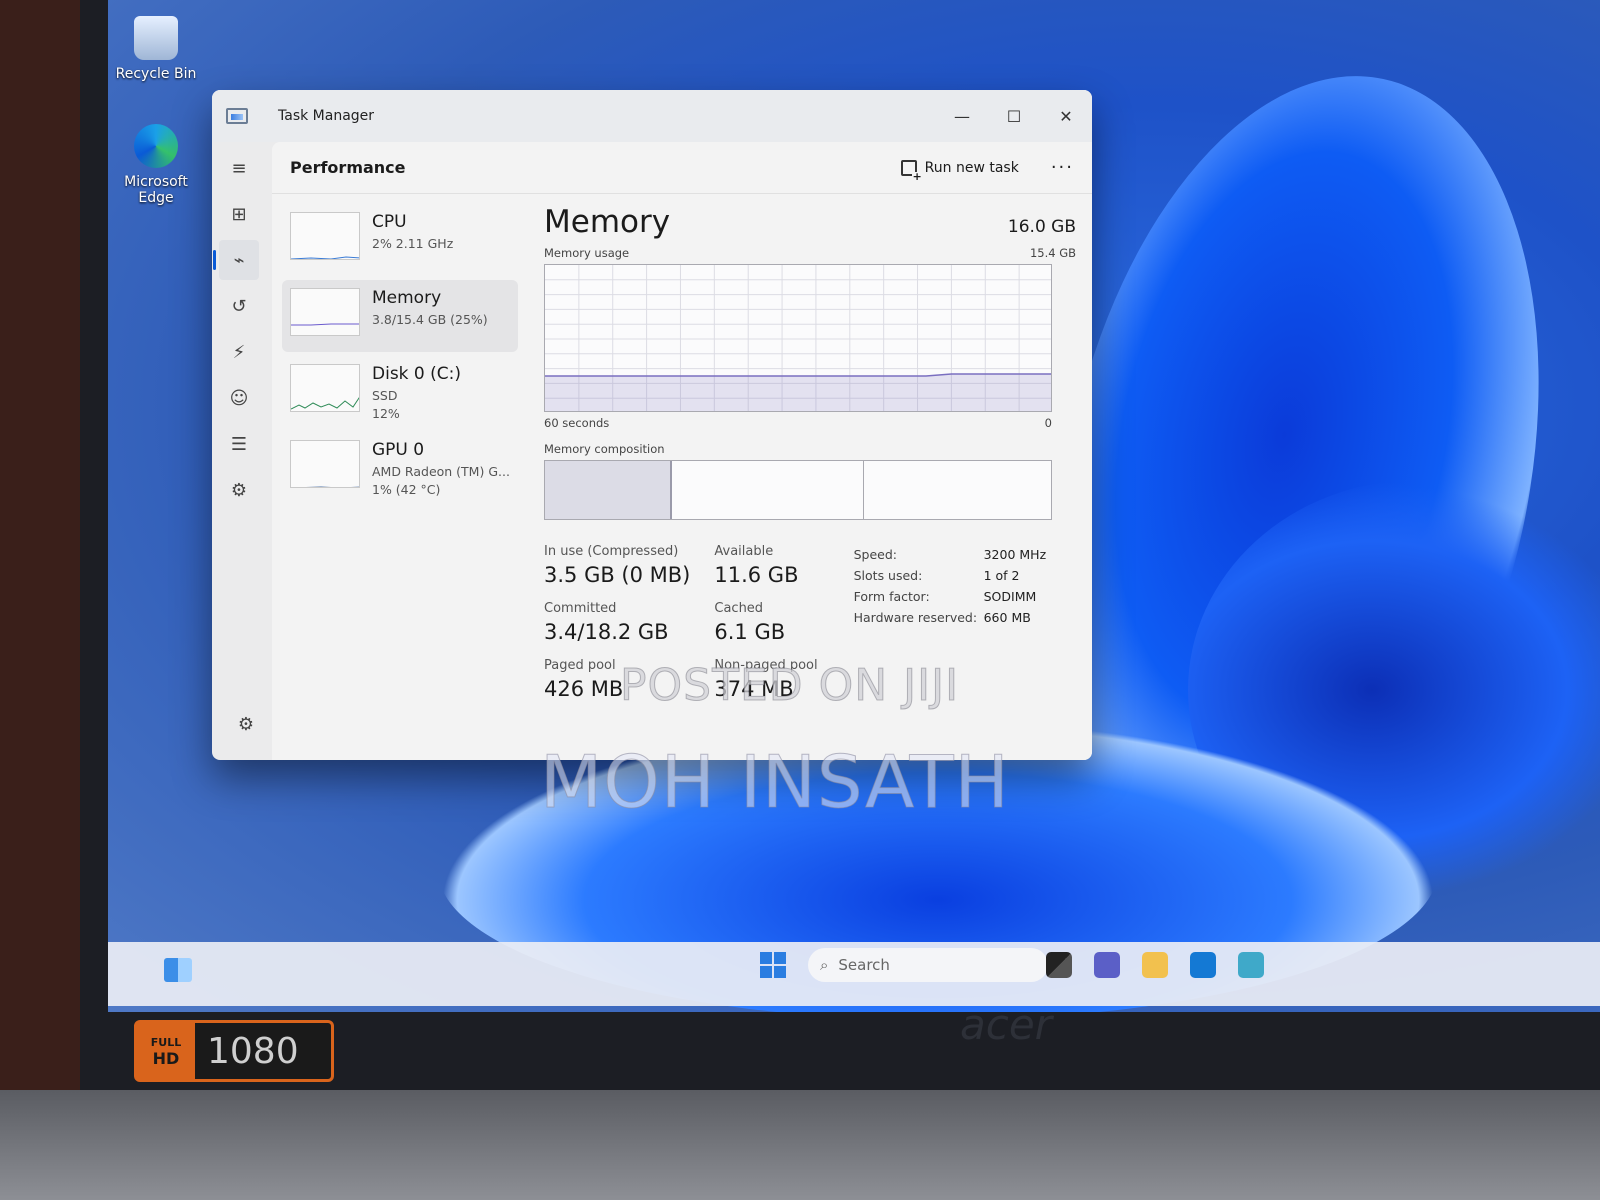  I want to click on resource-list: CPU 2% 2.11 GHz Memory 3.8/15.4 GB (25%), so click(400, 356).